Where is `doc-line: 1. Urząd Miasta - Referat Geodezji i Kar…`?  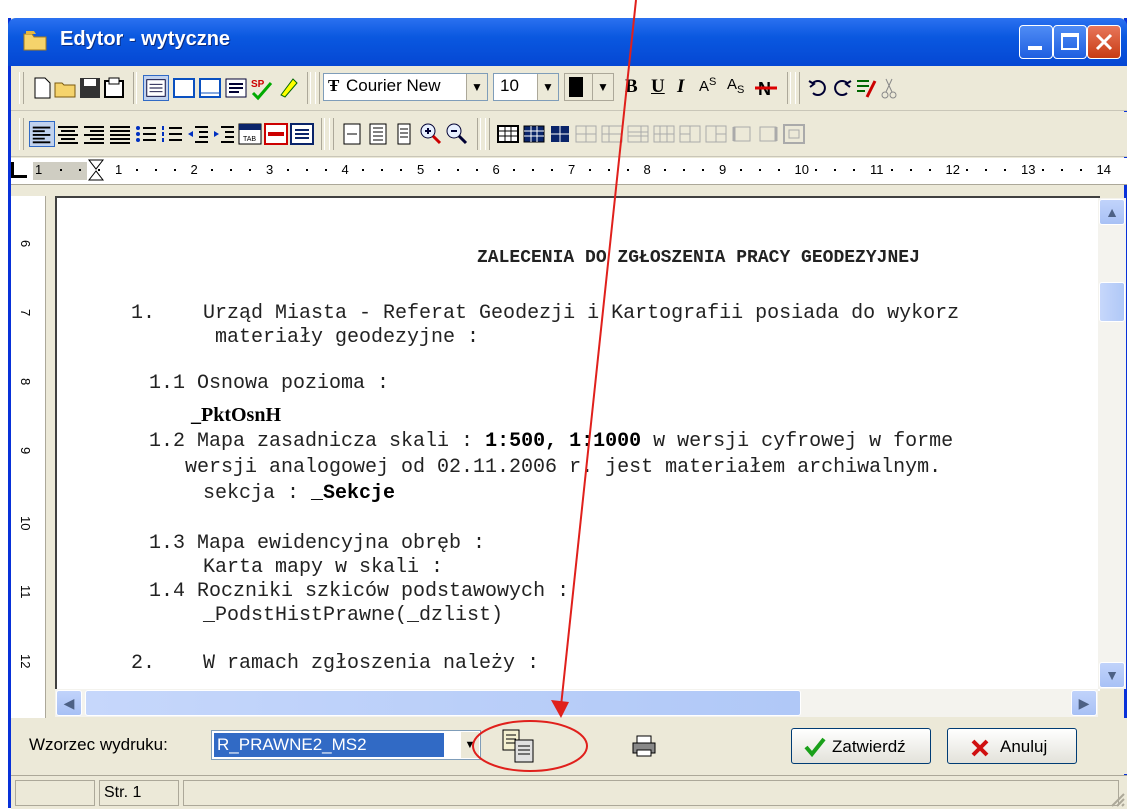
doc-line: 1. Urząd Miasta - Referat Geodezji i Kar… is located at coordinates (545, 313).